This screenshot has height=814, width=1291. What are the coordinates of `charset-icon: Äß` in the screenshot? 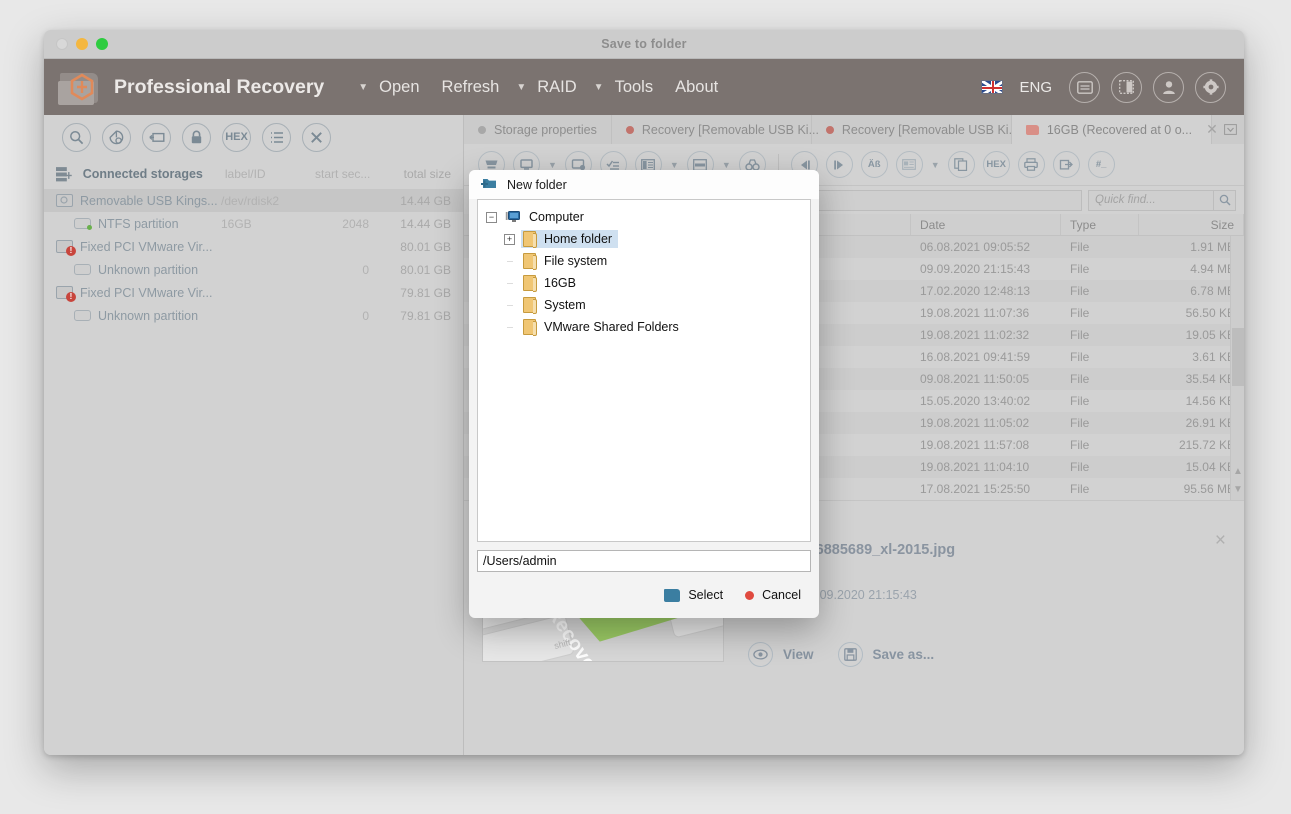 It's located at (874, 164).